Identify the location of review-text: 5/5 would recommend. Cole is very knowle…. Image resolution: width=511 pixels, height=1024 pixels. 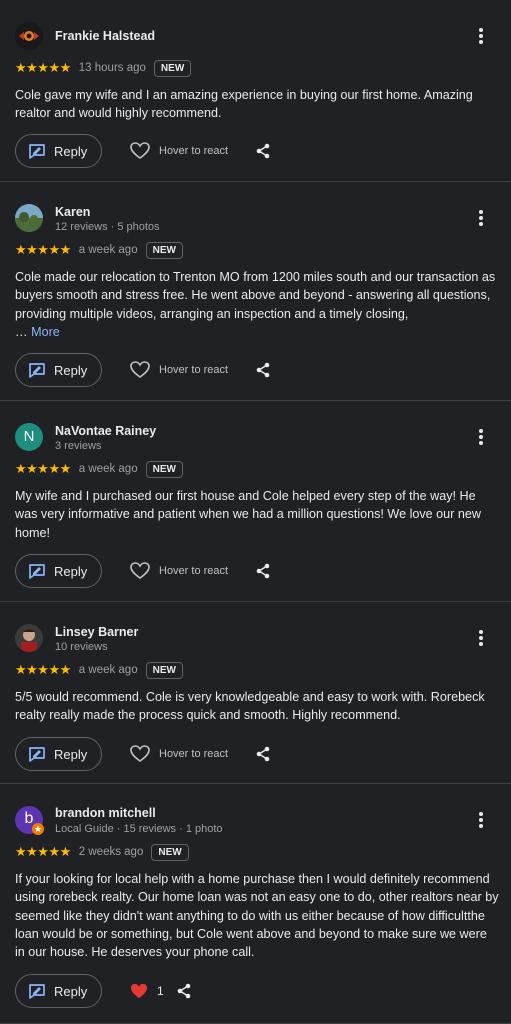
(250, 706).